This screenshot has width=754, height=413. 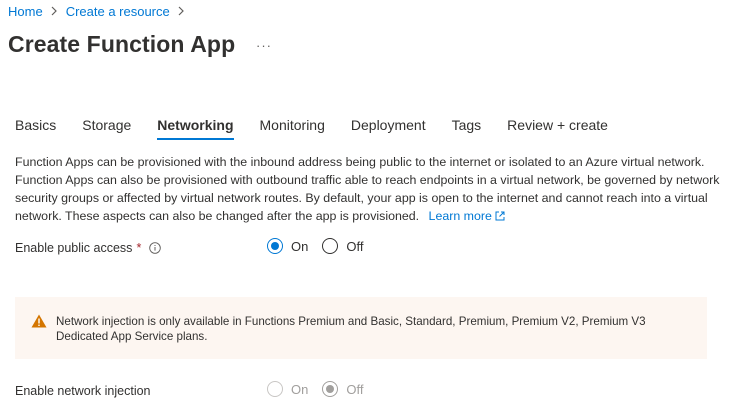 I want to click on network-injection-label: Enable network injection, so click(x=83, y=391).